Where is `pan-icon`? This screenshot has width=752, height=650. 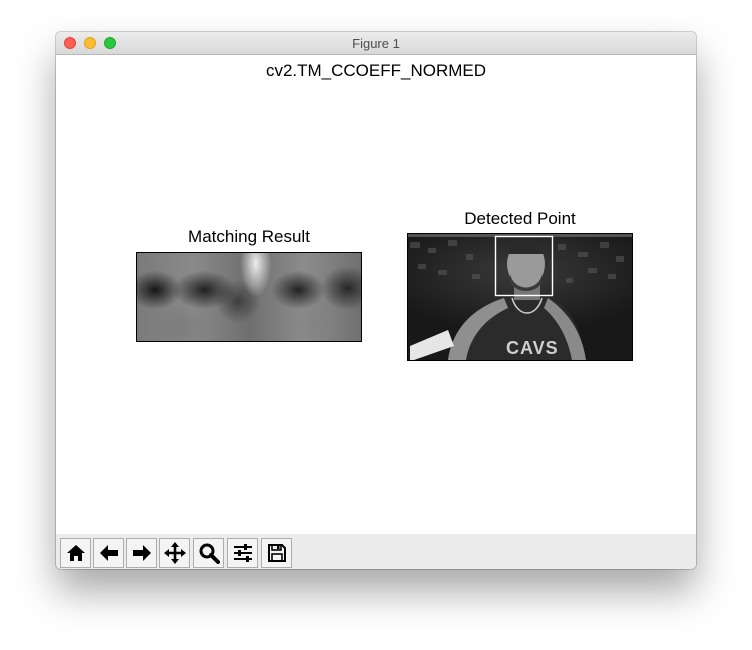
pan-icon is located at coordinates (174, 553).